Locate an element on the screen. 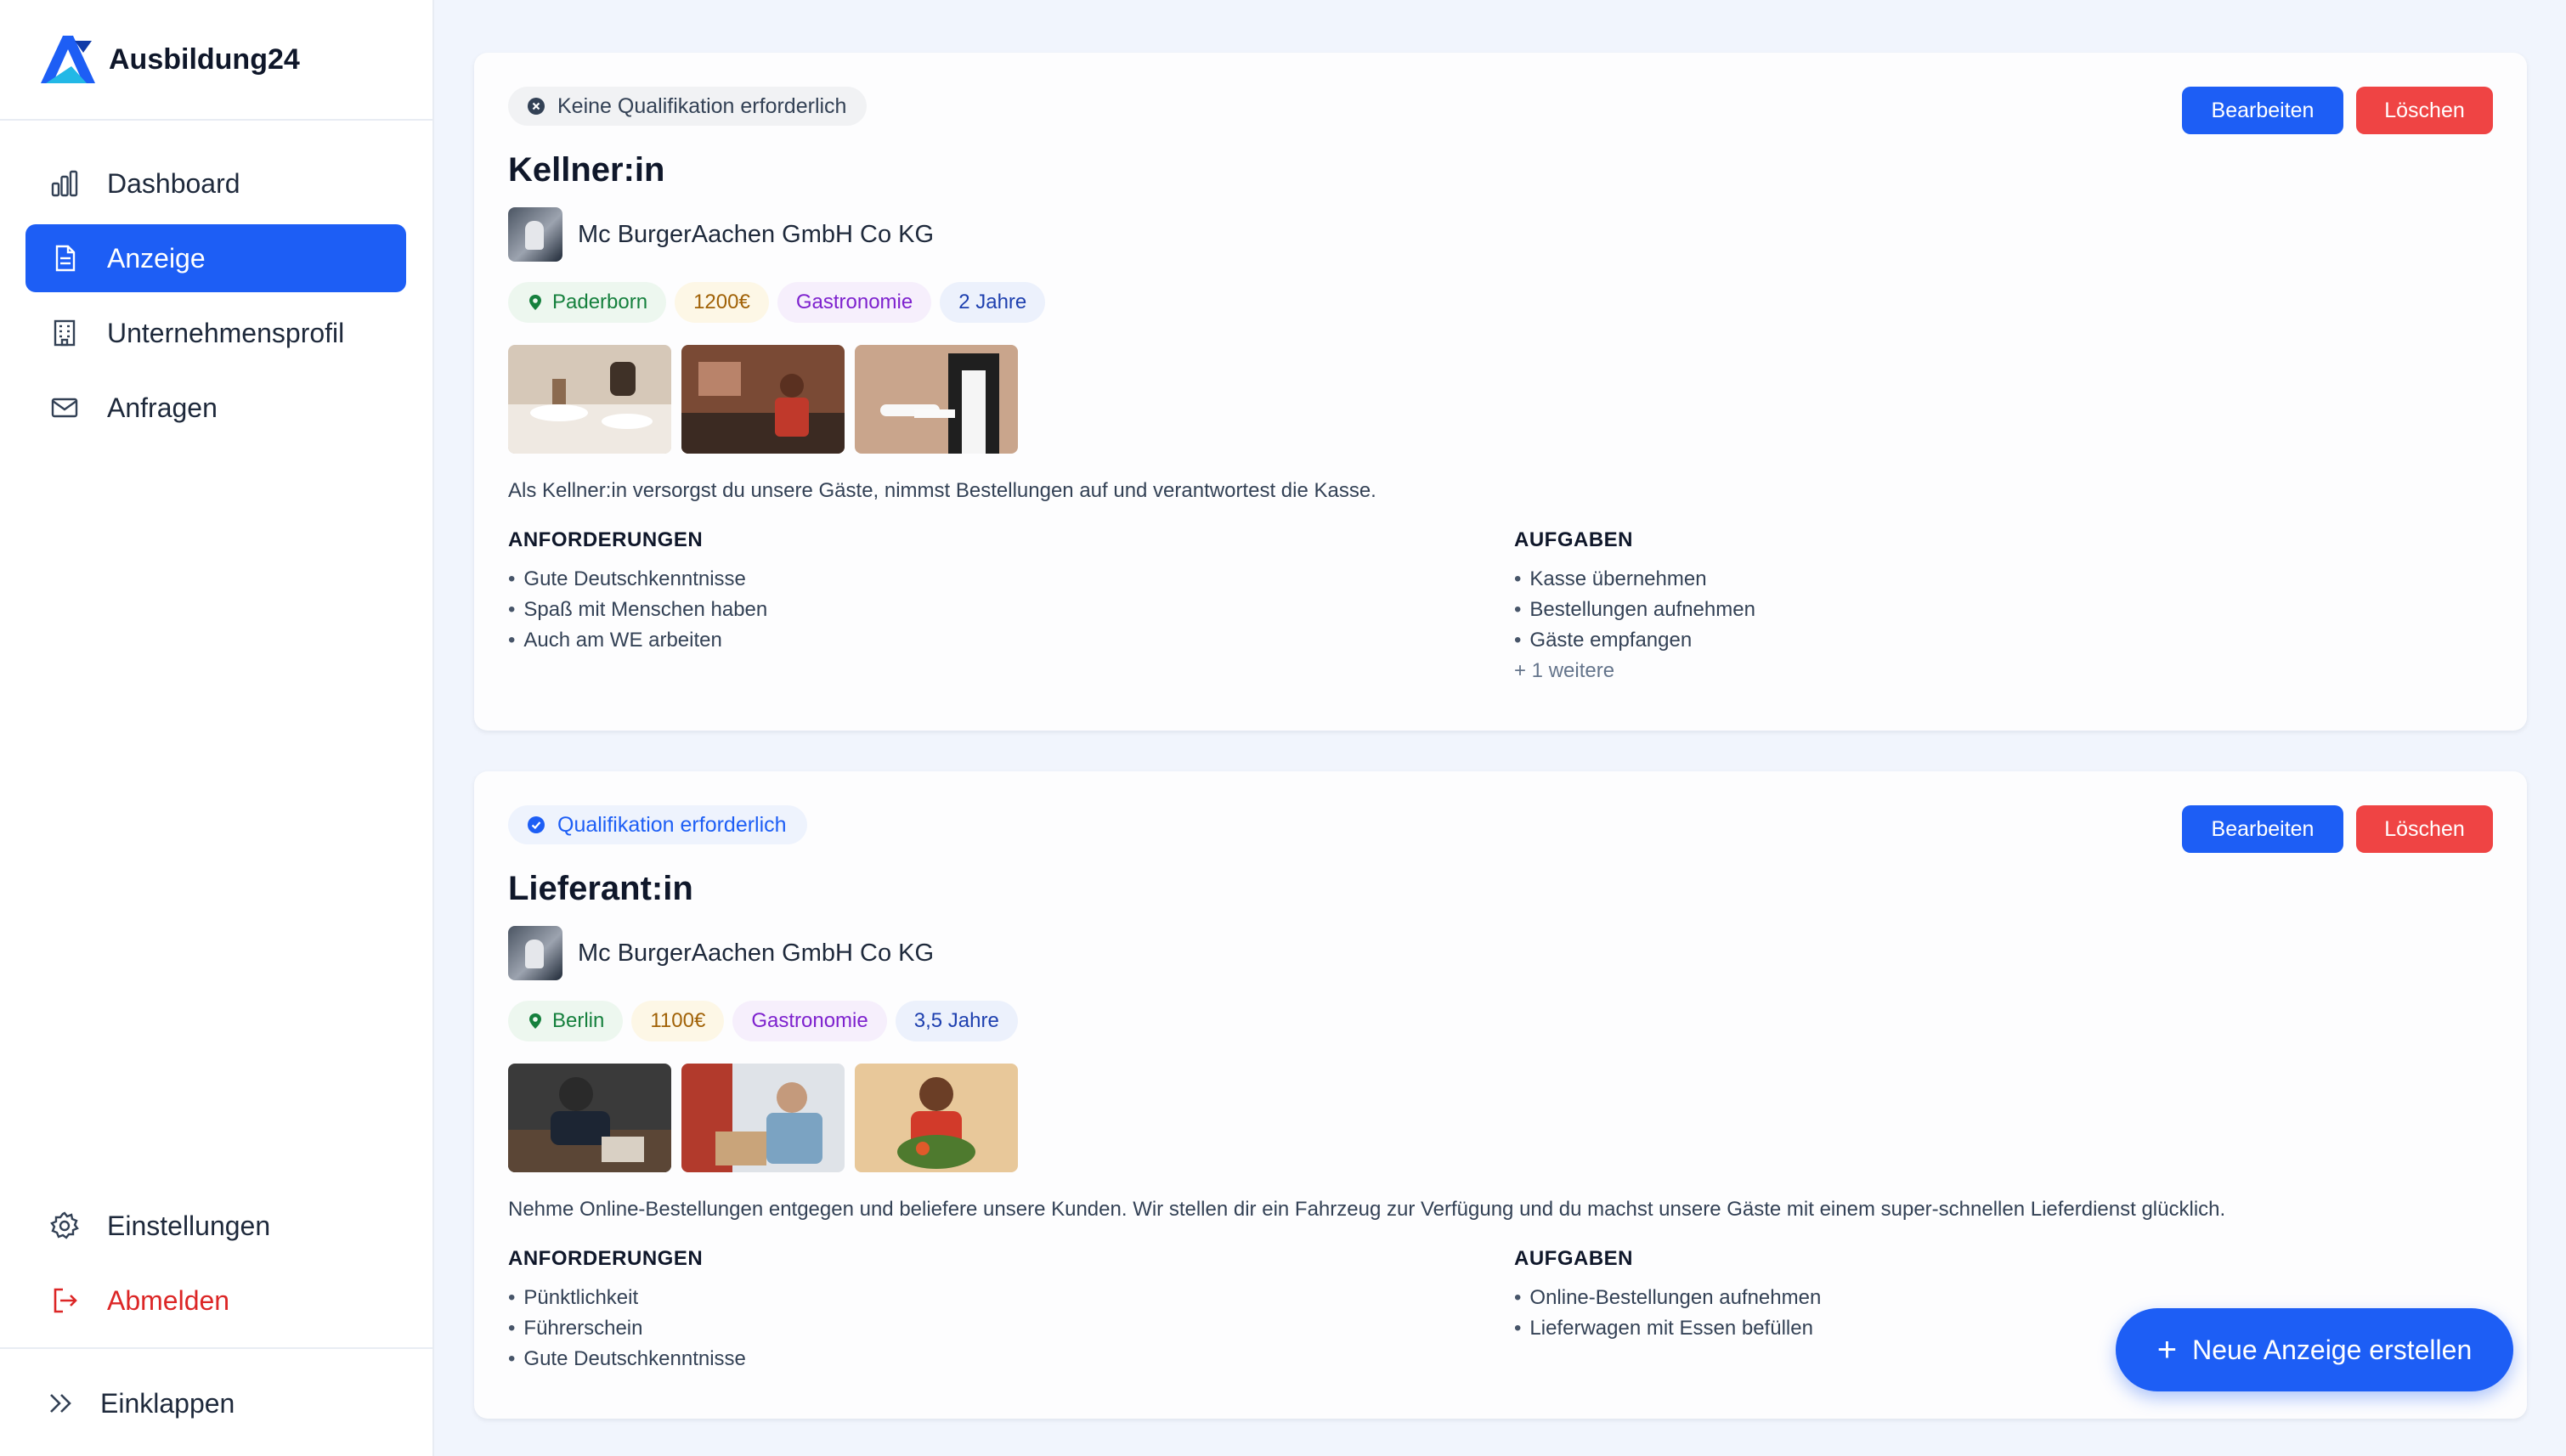 This screenshot has height=1456, width=2566. qualification-badge: Qualifikation erforderlich is located at coordinates (657, 825).